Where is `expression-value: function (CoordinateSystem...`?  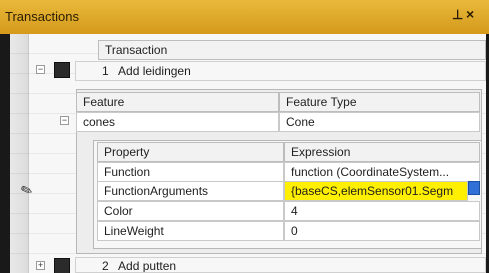 expression-value: function (CoordinateSystem... is located at coordinates (370, 172).